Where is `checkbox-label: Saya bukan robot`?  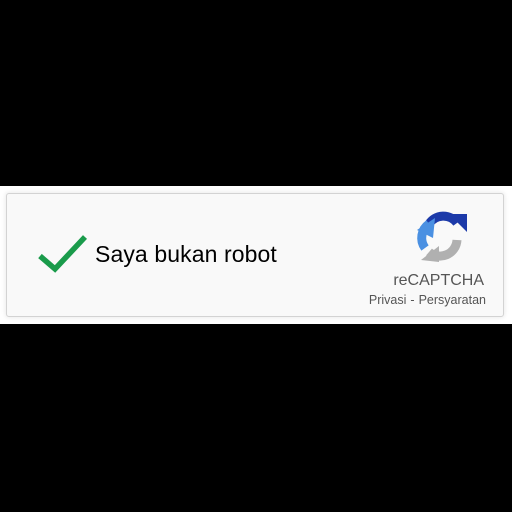
checkbox-label: Saya bukan robot is located at coordinates (186, 254).